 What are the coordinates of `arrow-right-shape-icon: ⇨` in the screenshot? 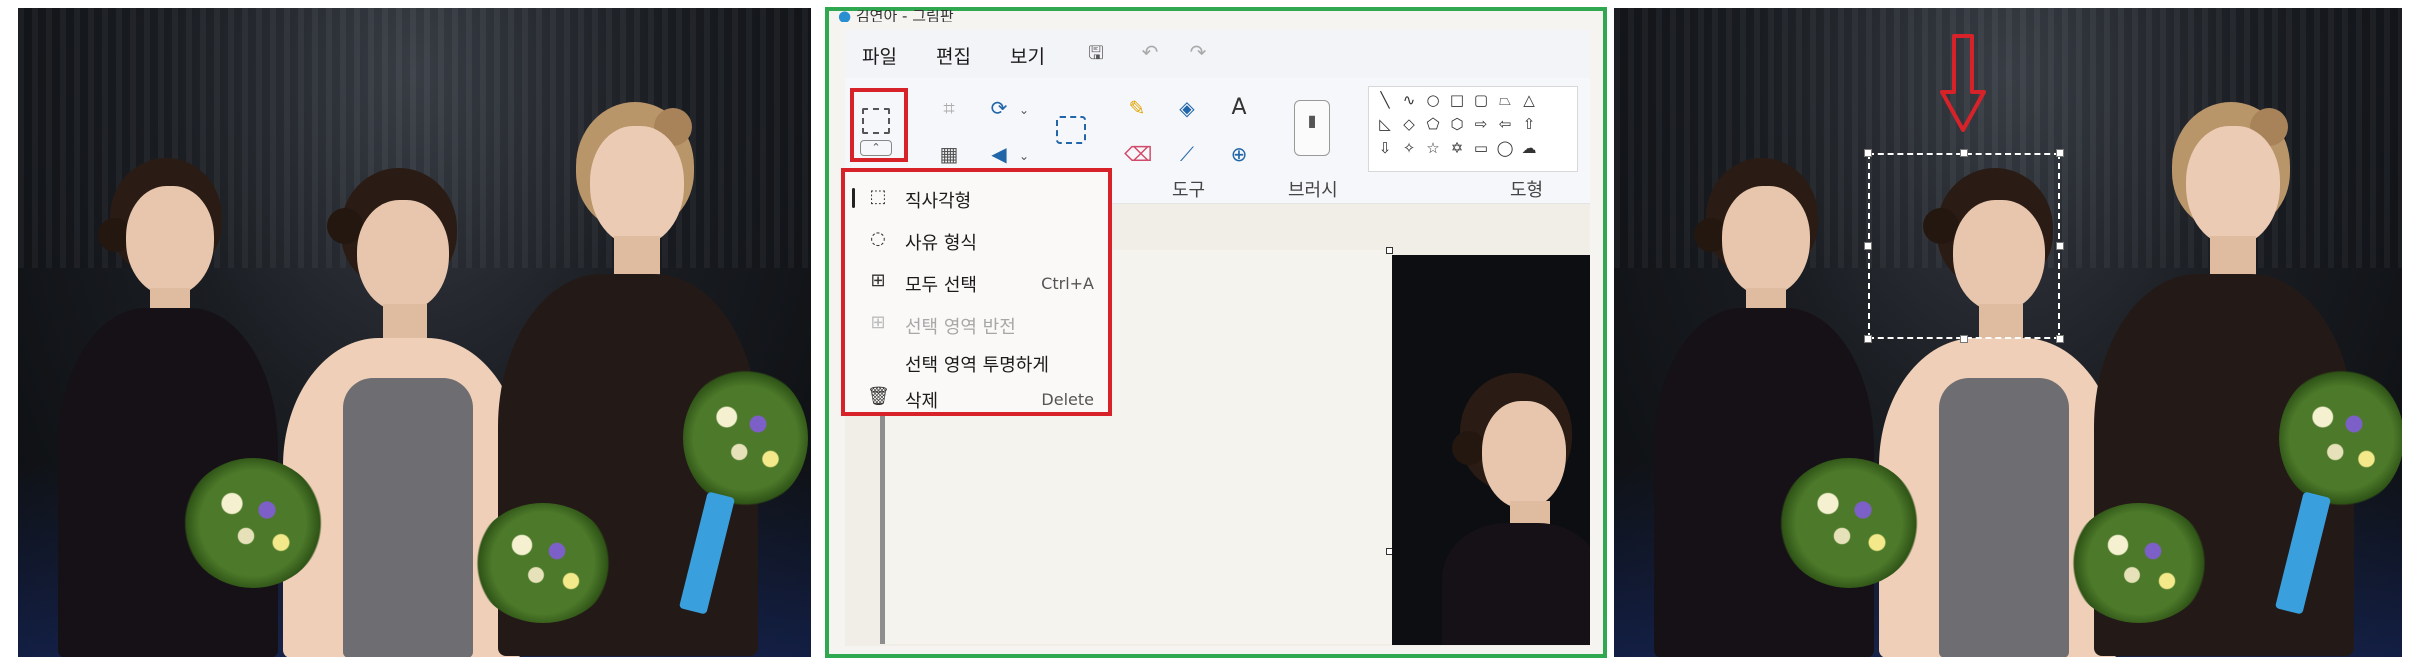 It's located at (1481, 124).